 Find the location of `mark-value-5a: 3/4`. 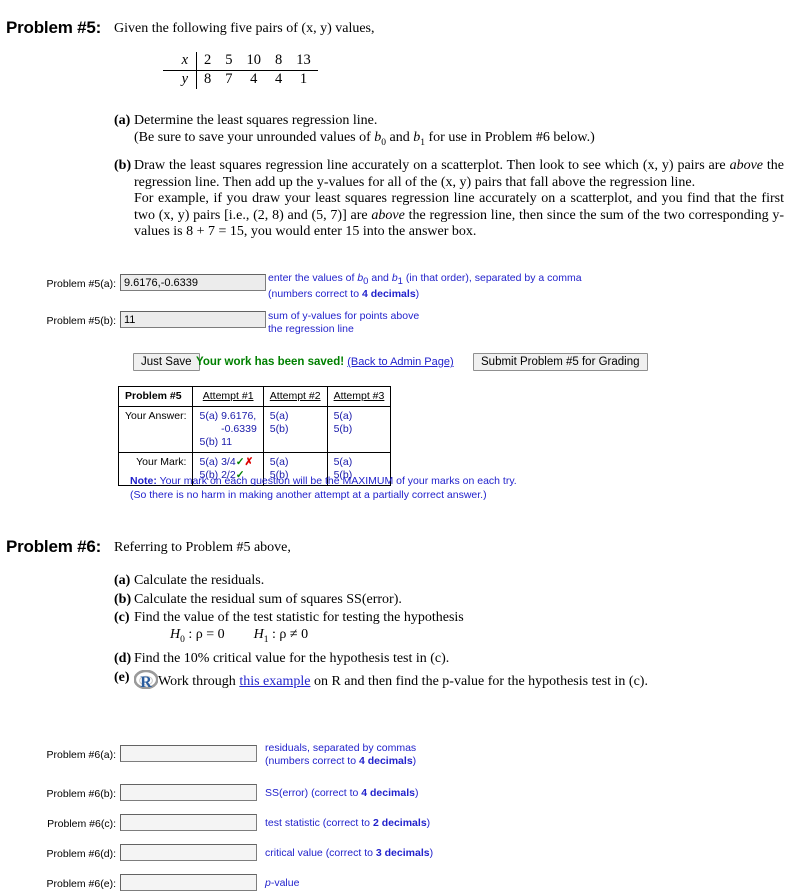

mark-value-5a: 3/4 is located at coordinates (228, 462).